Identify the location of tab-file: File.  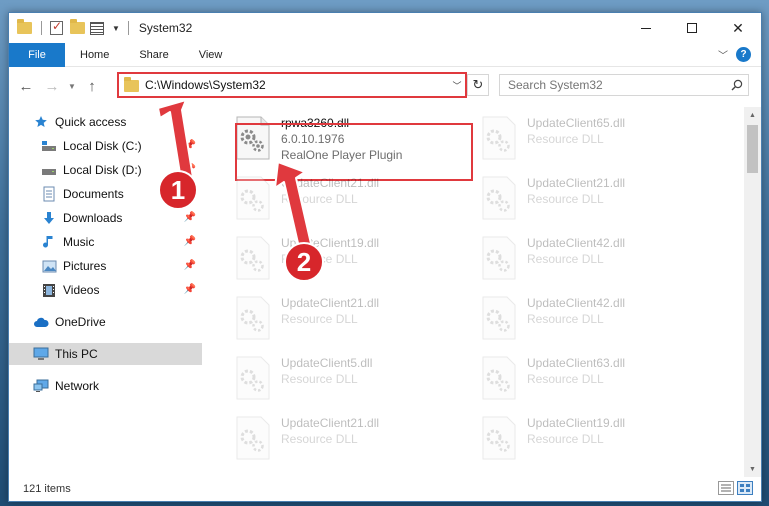
(37, 54).